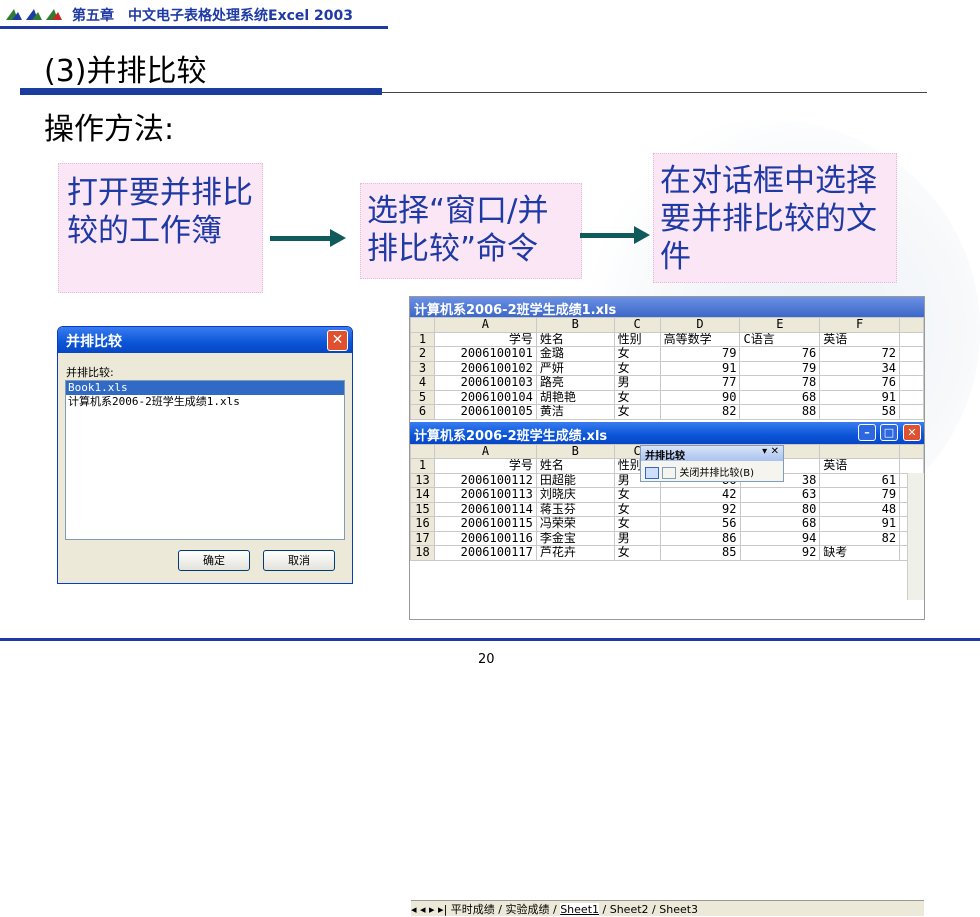 The image size is (980, 917). What do you see at coordinates (629, 909) in the screenshot?
I see `tab-sheet: Sheet2` at bounding box center [629, 909].